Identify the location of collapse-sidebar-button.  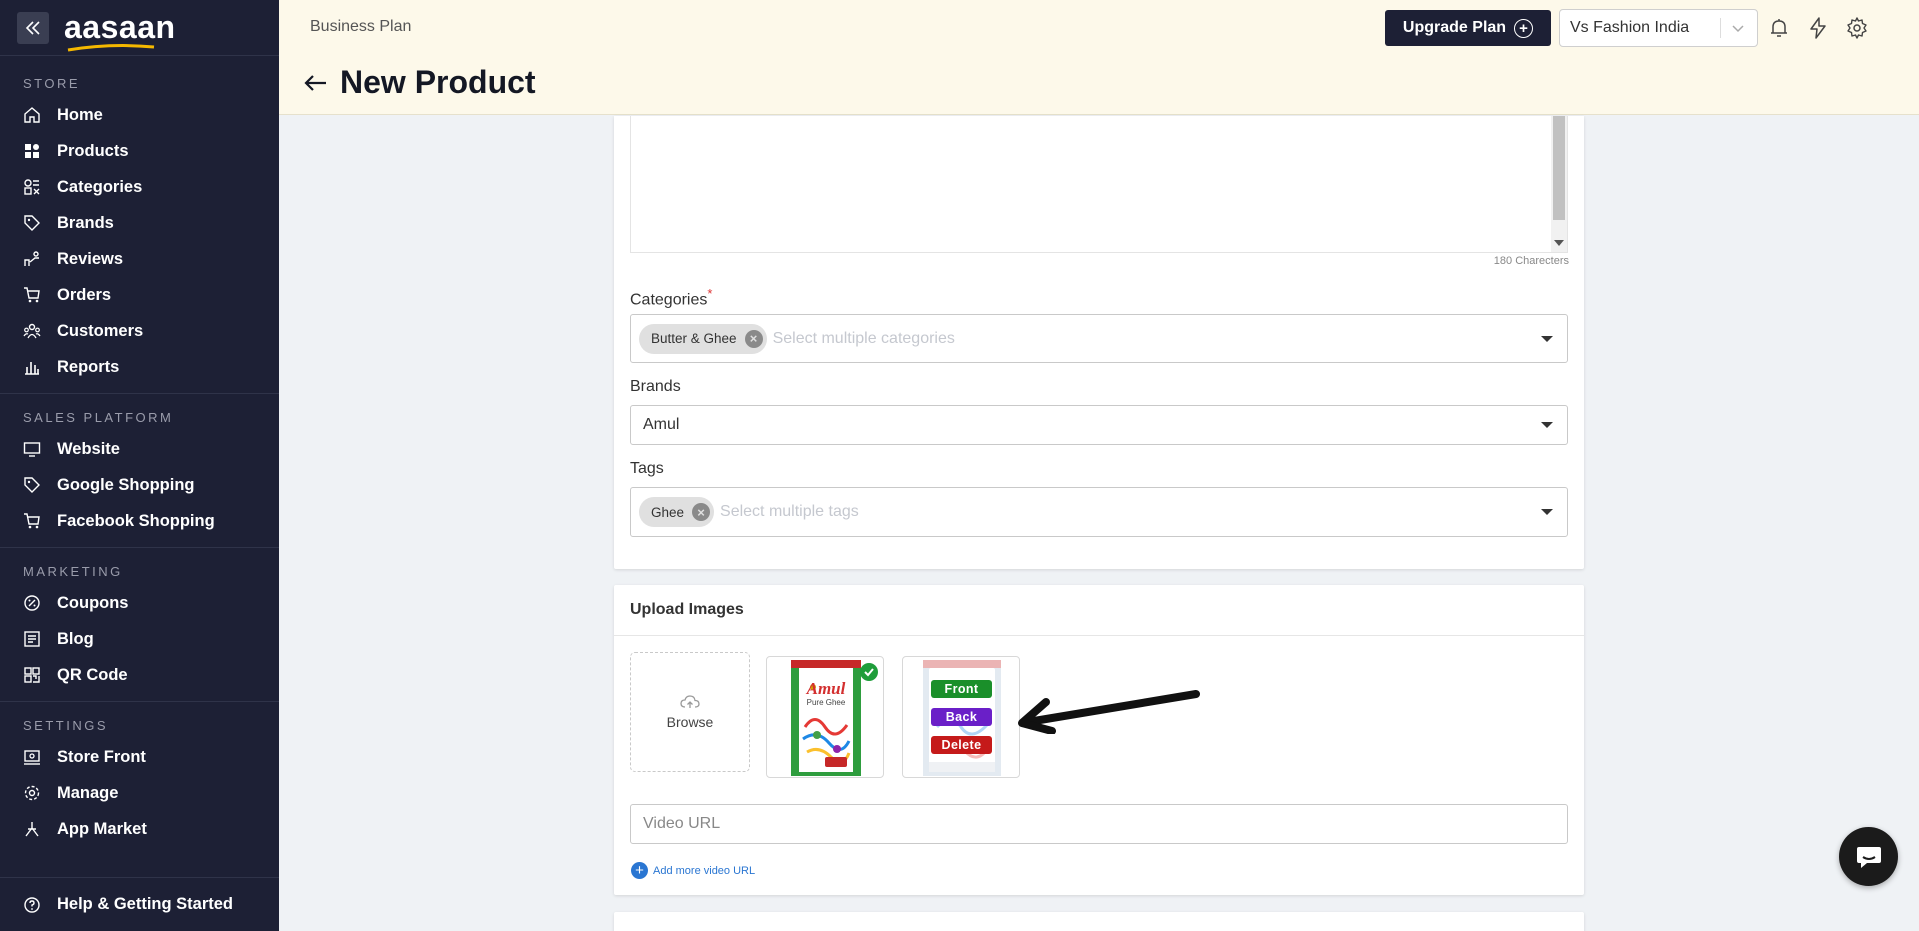
(33, 27).